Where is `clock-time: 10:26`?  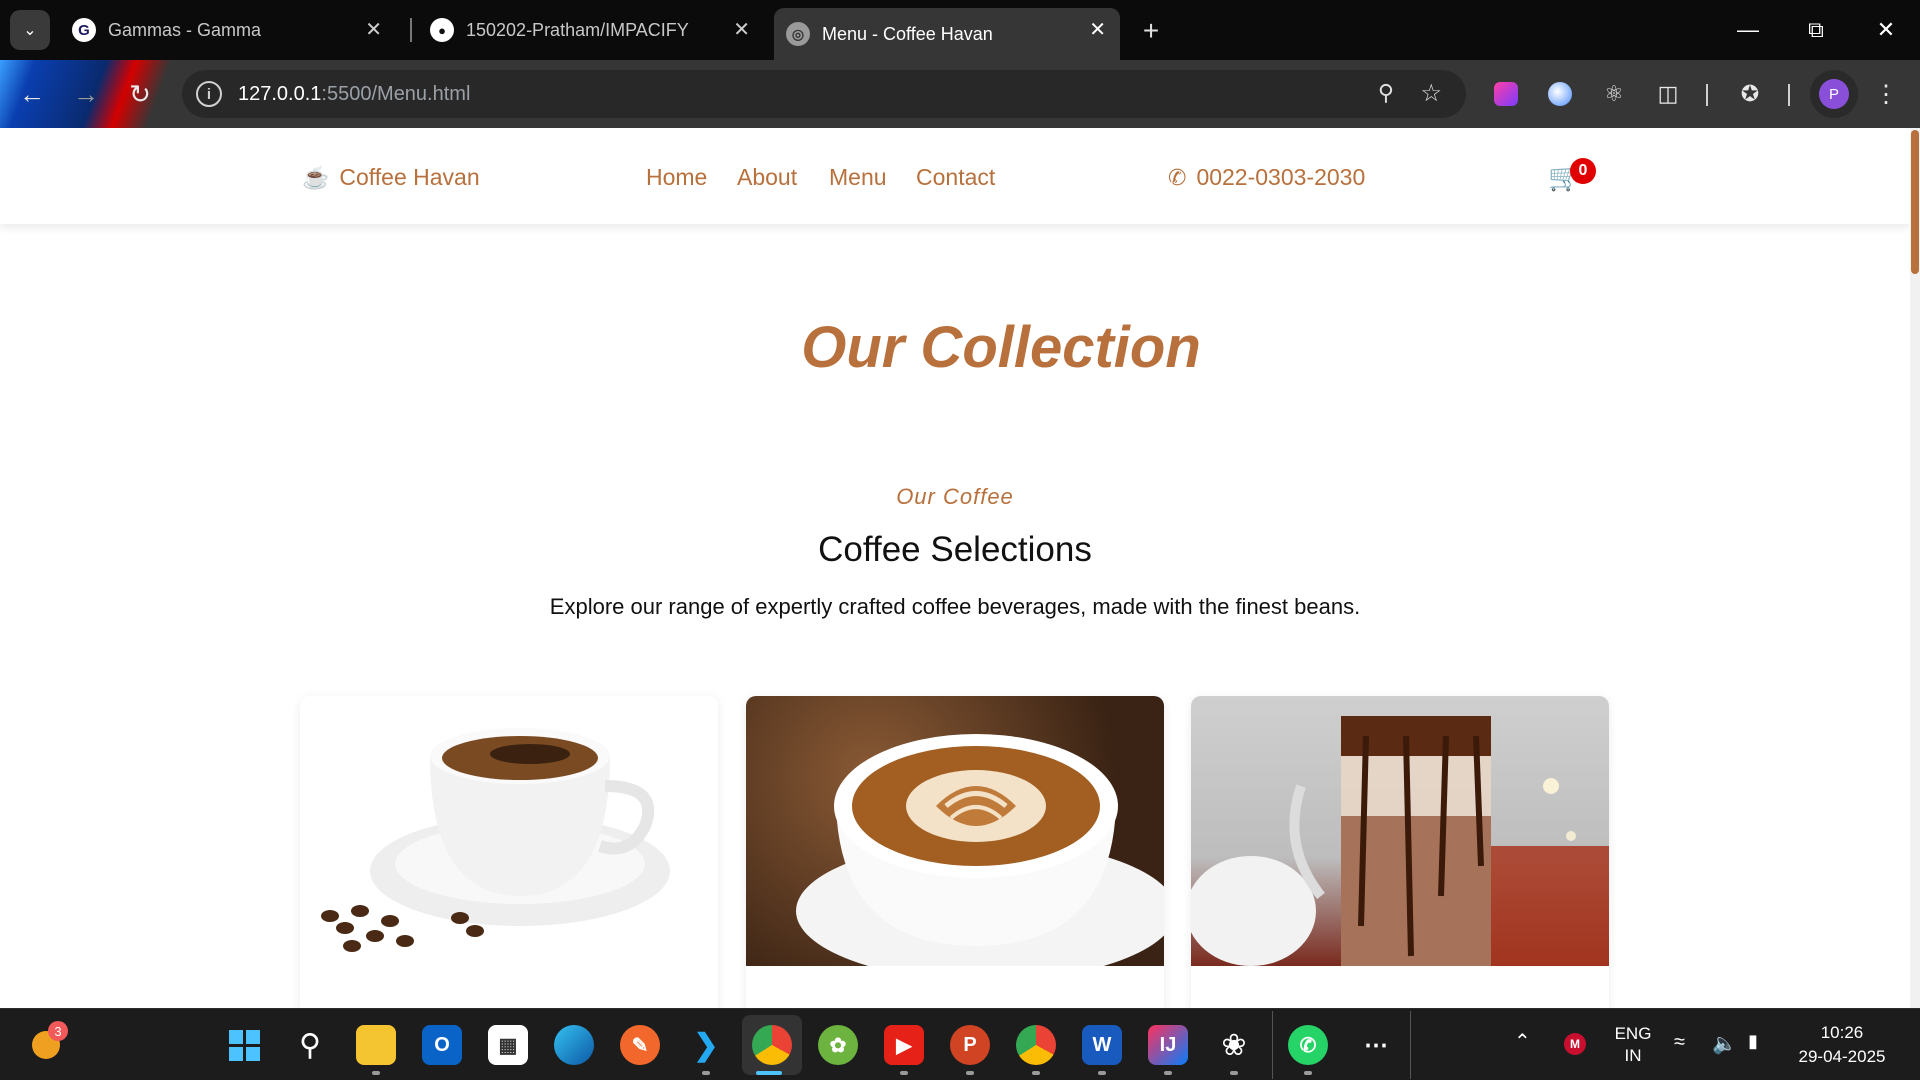 clock-time: 10:26 is located at coordinates (1842, 1032).